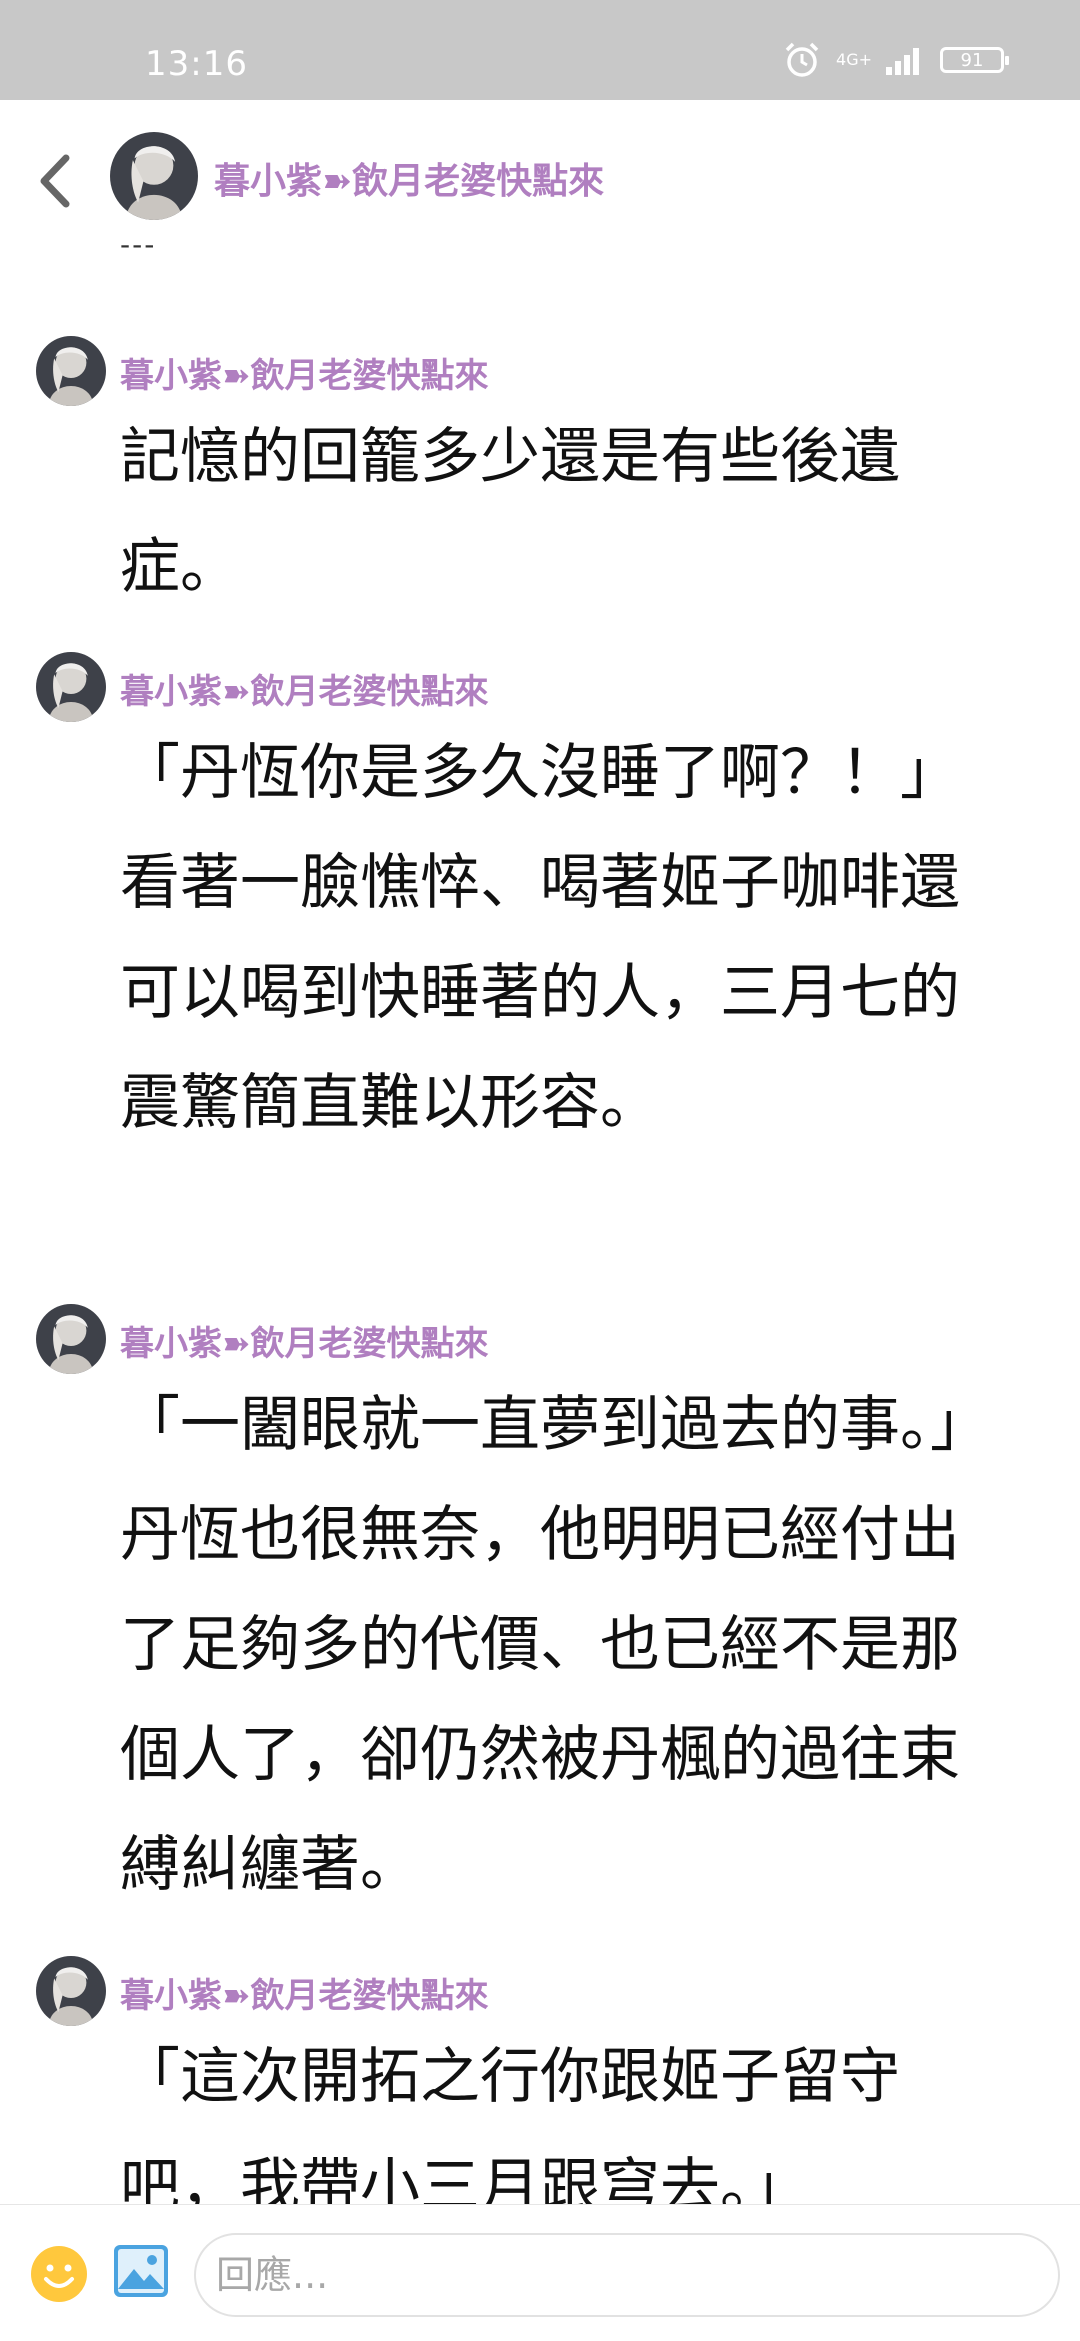 The height and width of the screenshot is (2341, 1080). I want to click on reply-bar, so click(540, 2272).